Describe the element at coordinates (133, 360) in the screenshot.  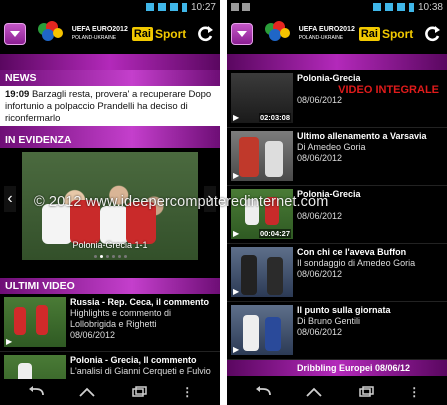
I see `video-title: Polonia - Grecia, Il commento` at that location.